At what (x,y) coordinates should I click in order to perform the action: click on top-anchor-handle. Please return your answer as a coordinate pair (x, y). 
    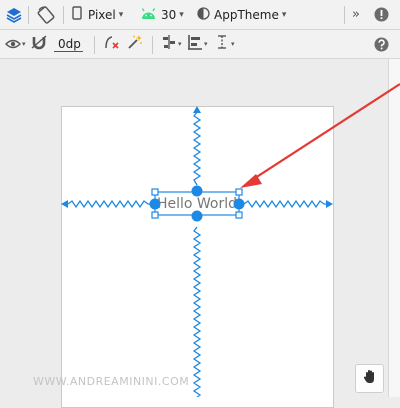
    Looking at the image, I should click on (197, 191).